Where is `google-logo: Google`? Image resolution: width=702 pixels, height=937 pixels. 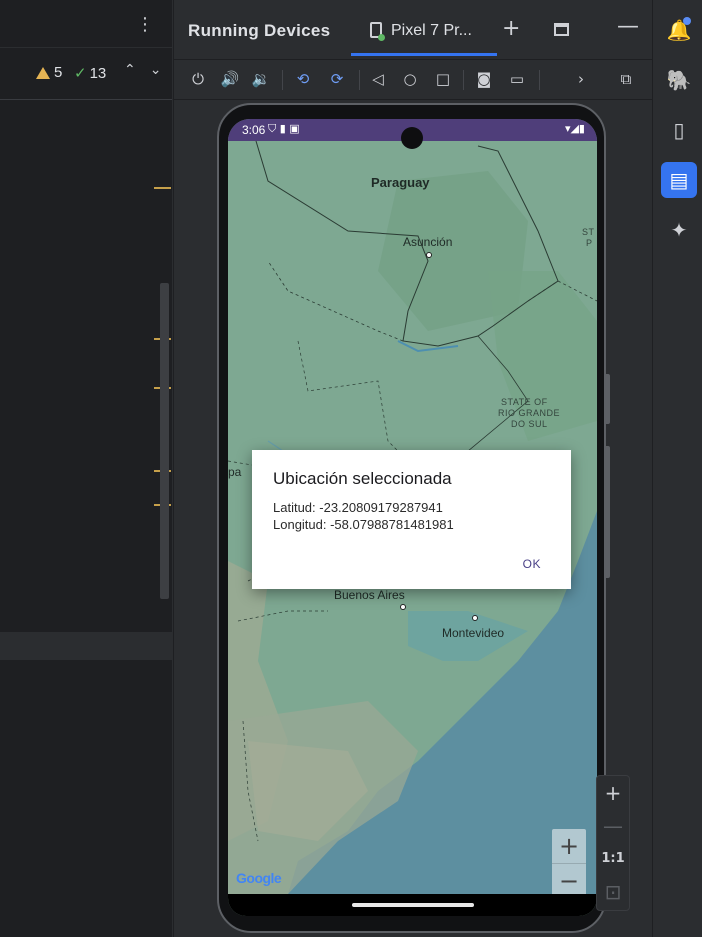
google-logo: Google is located at coordinates (259, 878).